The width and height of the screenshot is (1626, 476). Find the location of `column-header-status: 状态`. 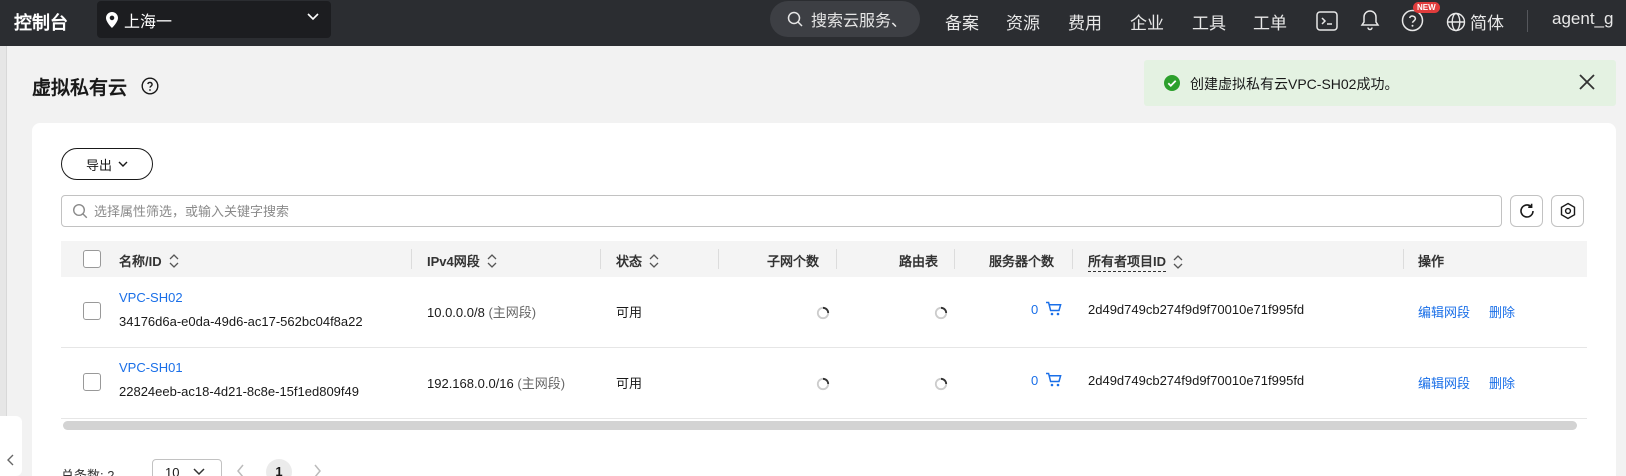

column-header-status: 状态 is located at coordinates (637, 260).